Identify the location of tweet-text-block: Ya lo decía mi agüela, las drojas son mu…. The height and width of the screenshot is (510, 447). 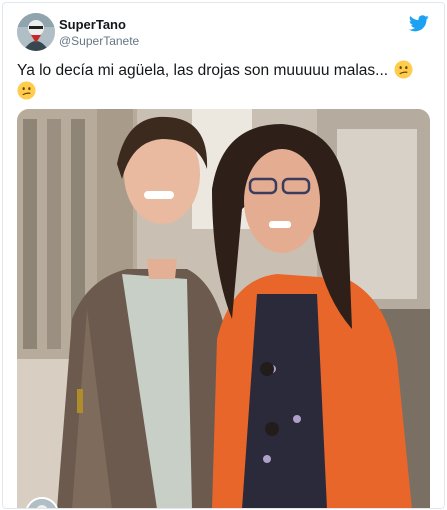
(224, 81).